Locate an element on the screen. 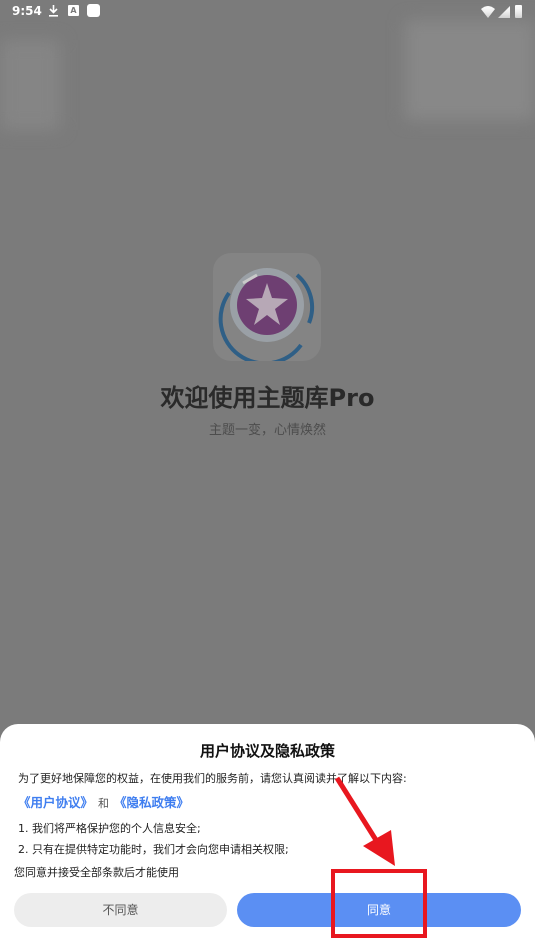 The image size is (535, 951). app-notification-icon is located at coordinates (93, 10).